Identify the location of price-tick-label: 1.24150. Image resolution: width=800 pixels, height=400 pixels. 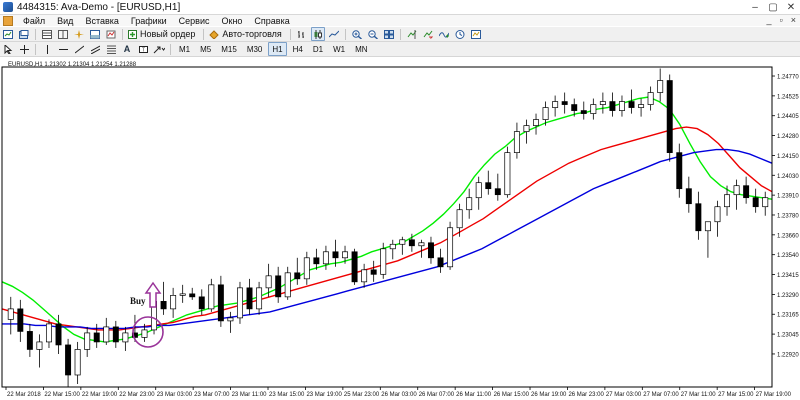
(788, 157).